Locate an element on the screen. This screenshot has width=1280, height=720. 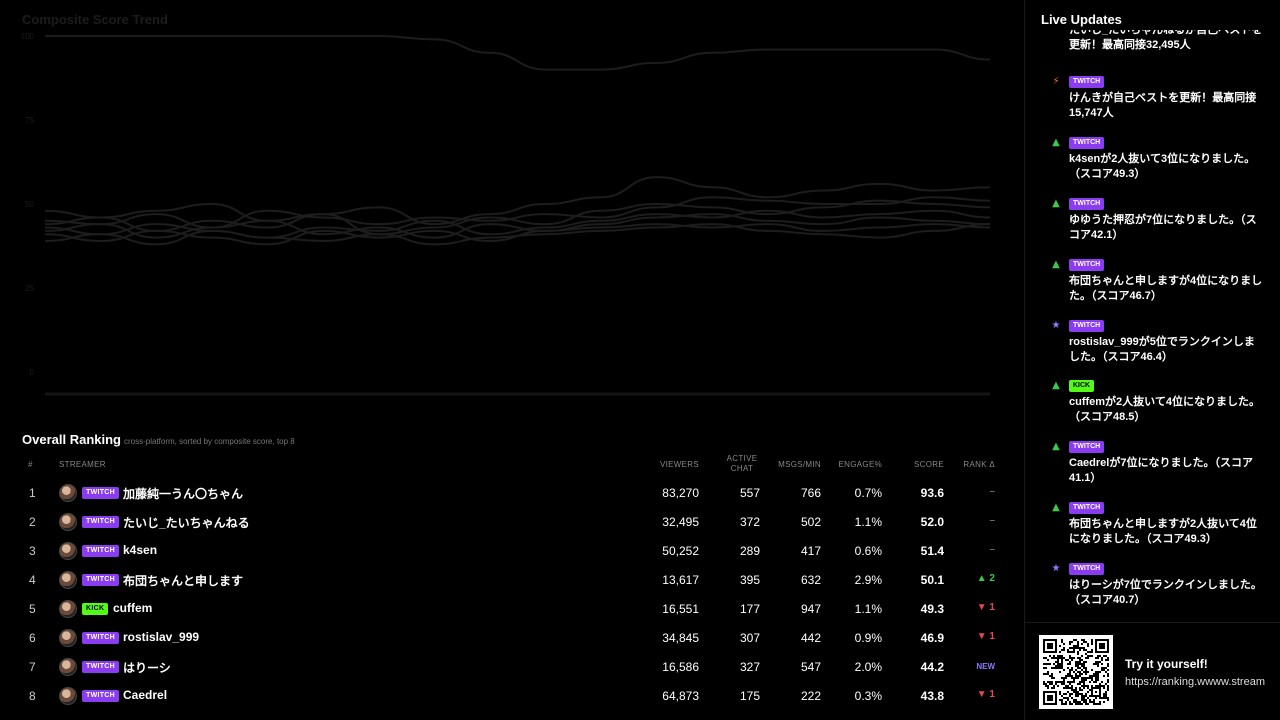
score-value: 51.4 is located at coordinates (932, 551).